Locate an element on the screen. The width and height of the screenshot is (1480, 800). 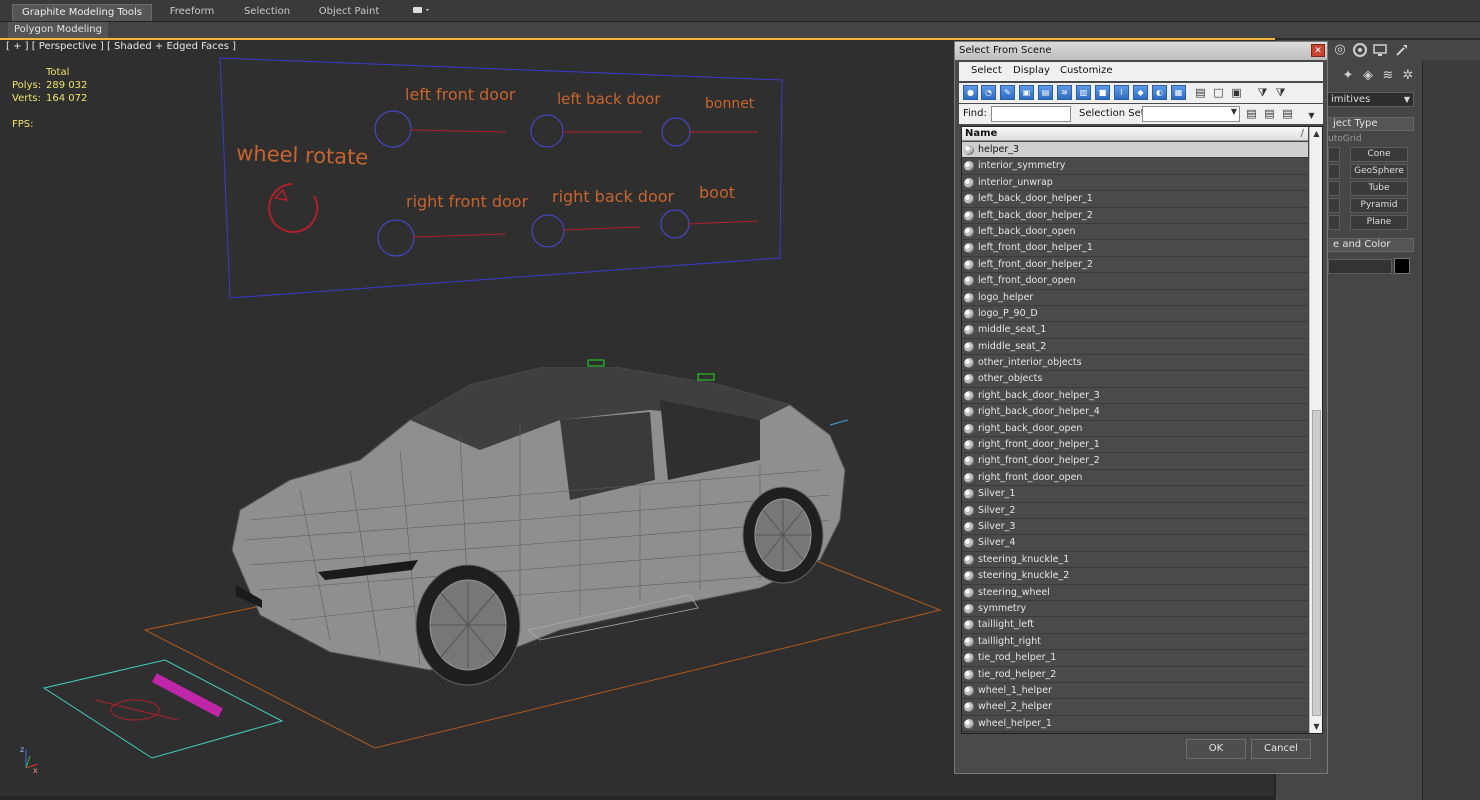
list-item: right_front_door_open is located at coordinates (1135, 478).